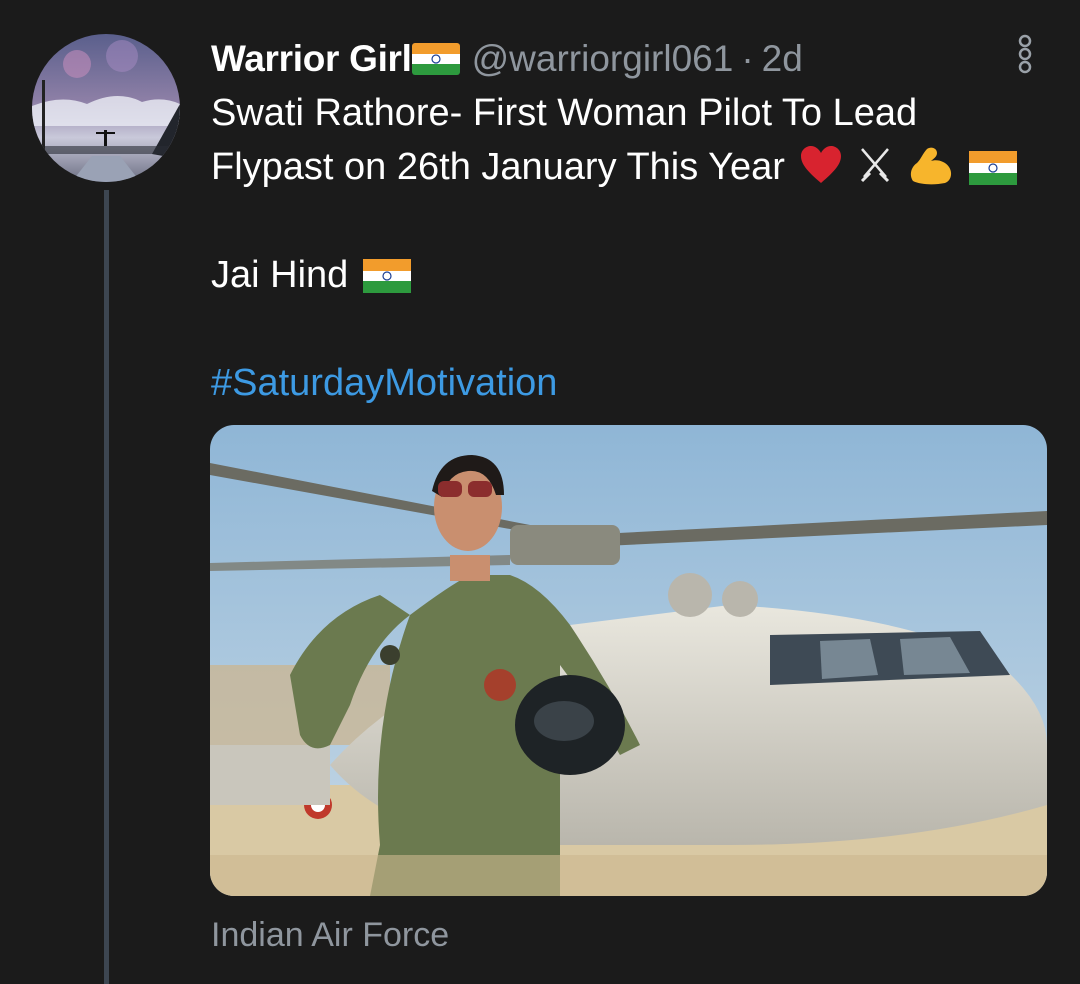 The width and height of the screenshot is (1080, 984). What do you see at coordinates (931, 165) in the screenshot?
I see `flexed-biceps-icon` at bounding box center [931, 165].